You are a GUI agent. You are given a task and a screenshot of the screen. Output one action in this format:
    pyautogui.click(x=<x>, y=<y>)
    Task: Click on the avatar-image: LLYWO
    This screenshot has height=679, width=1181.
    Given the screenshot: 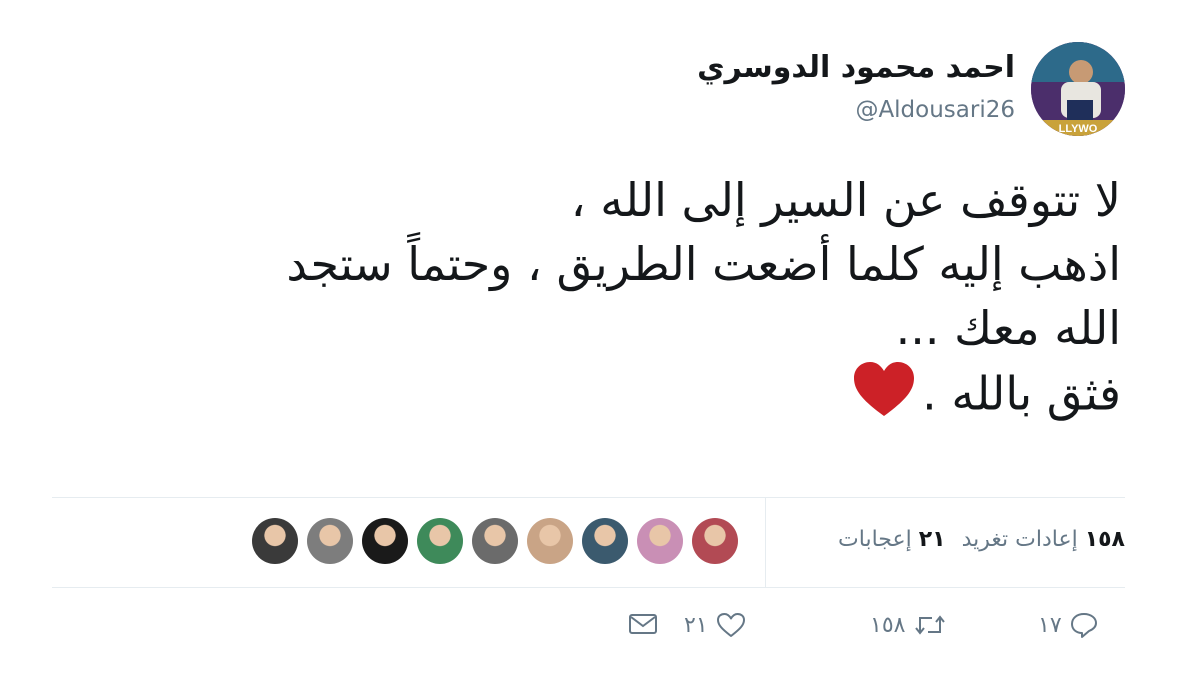 What is the action you would take?
    pyautogui.click(x=1078, y=89)
    